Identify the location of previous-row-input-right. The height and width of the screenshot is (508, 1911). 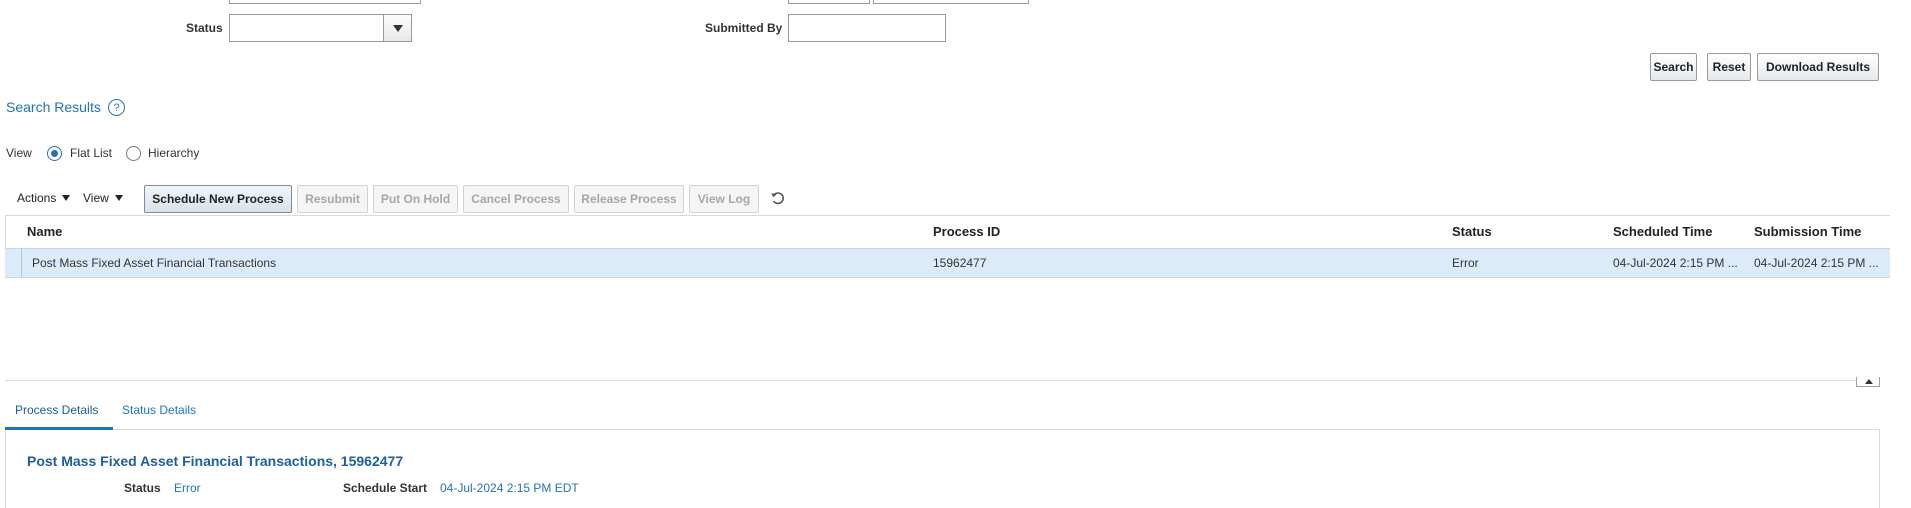
(951, 2).